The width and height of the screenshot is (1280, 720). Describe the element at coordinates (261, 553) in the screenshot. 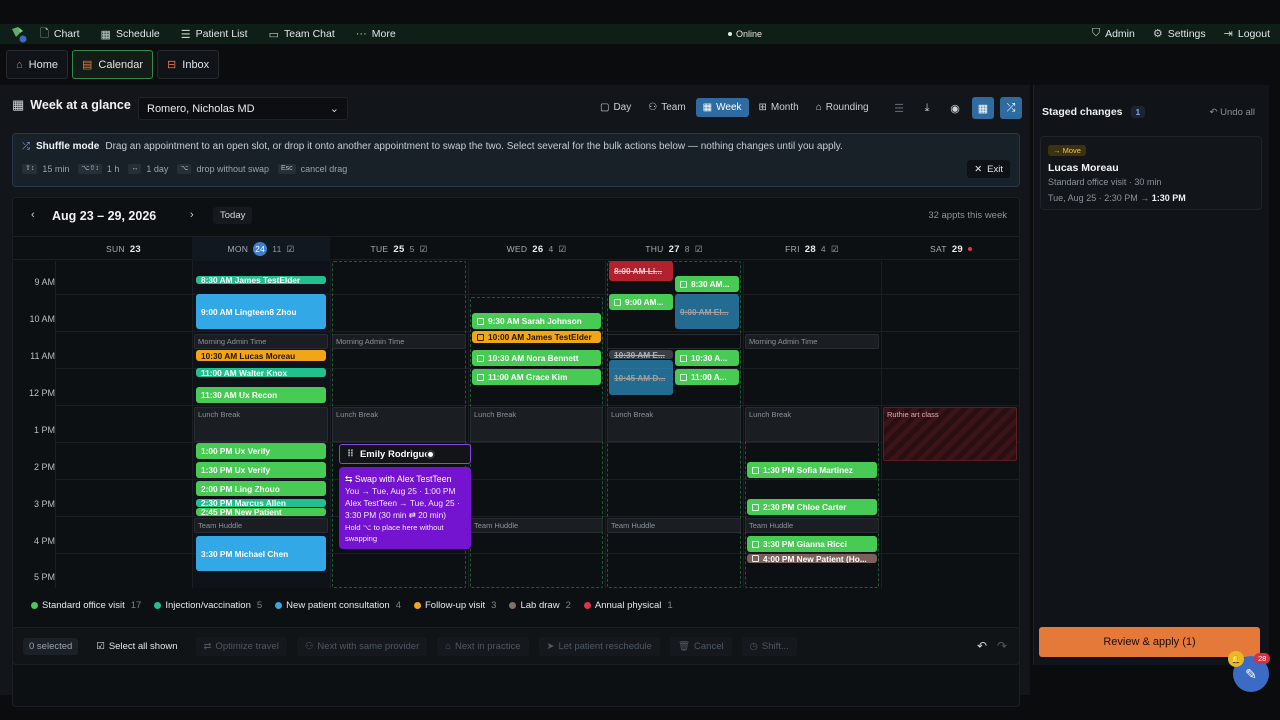

I see `appointment-card: 3:30 PM Michael Chen` at that location.